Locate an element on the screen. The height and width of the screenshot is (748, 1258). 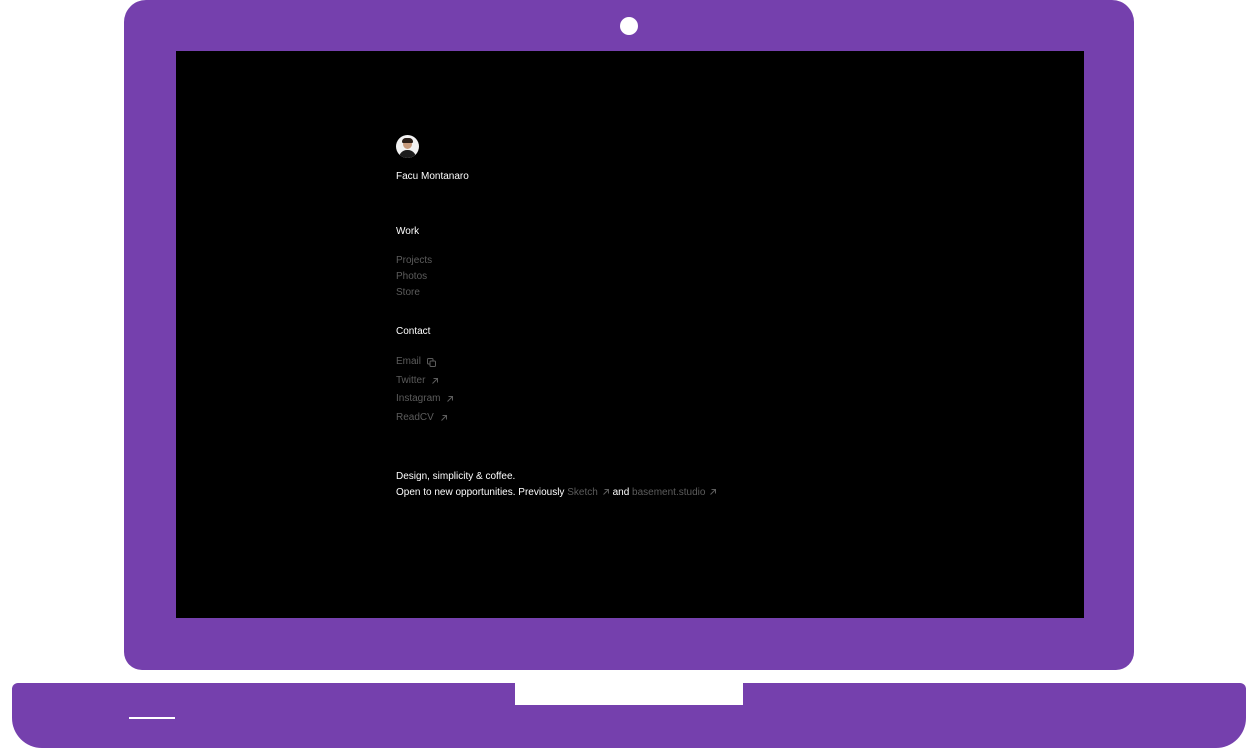
profile-name: Facu Montanaro is located at coordinates (432, 176).